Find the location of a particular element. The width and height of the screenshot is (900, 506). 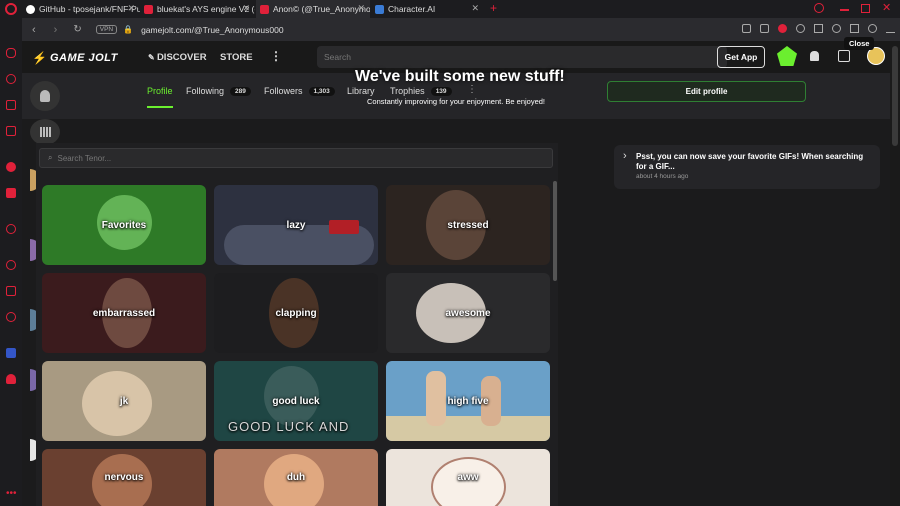

gif-category-lazy: lazy is located at coordinates (296, 225).